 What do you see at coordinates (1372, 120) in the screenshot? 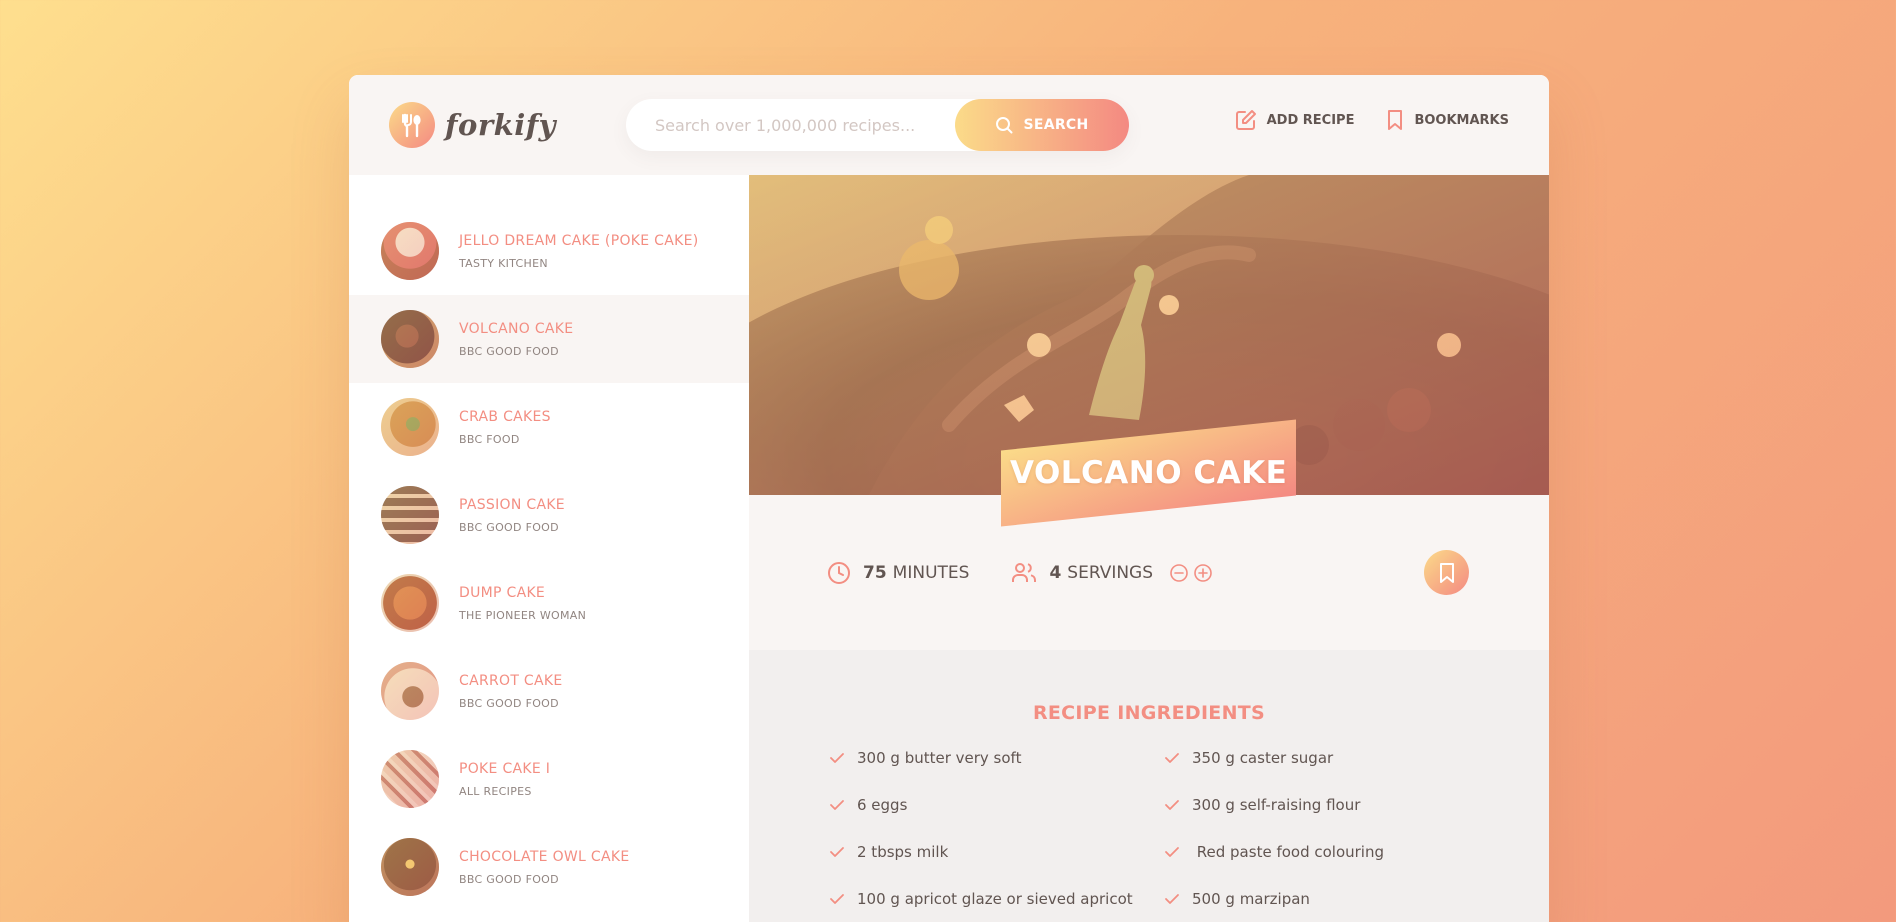
I see `nav: ADD RECIPE BOOKMARKS` at bounding box center [1372, 120].